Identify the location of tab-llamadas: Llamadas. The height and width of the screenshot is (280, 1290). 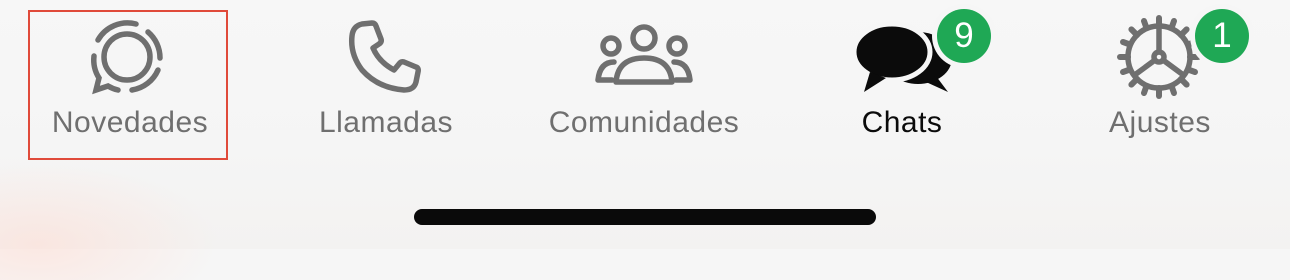
(386, 85).